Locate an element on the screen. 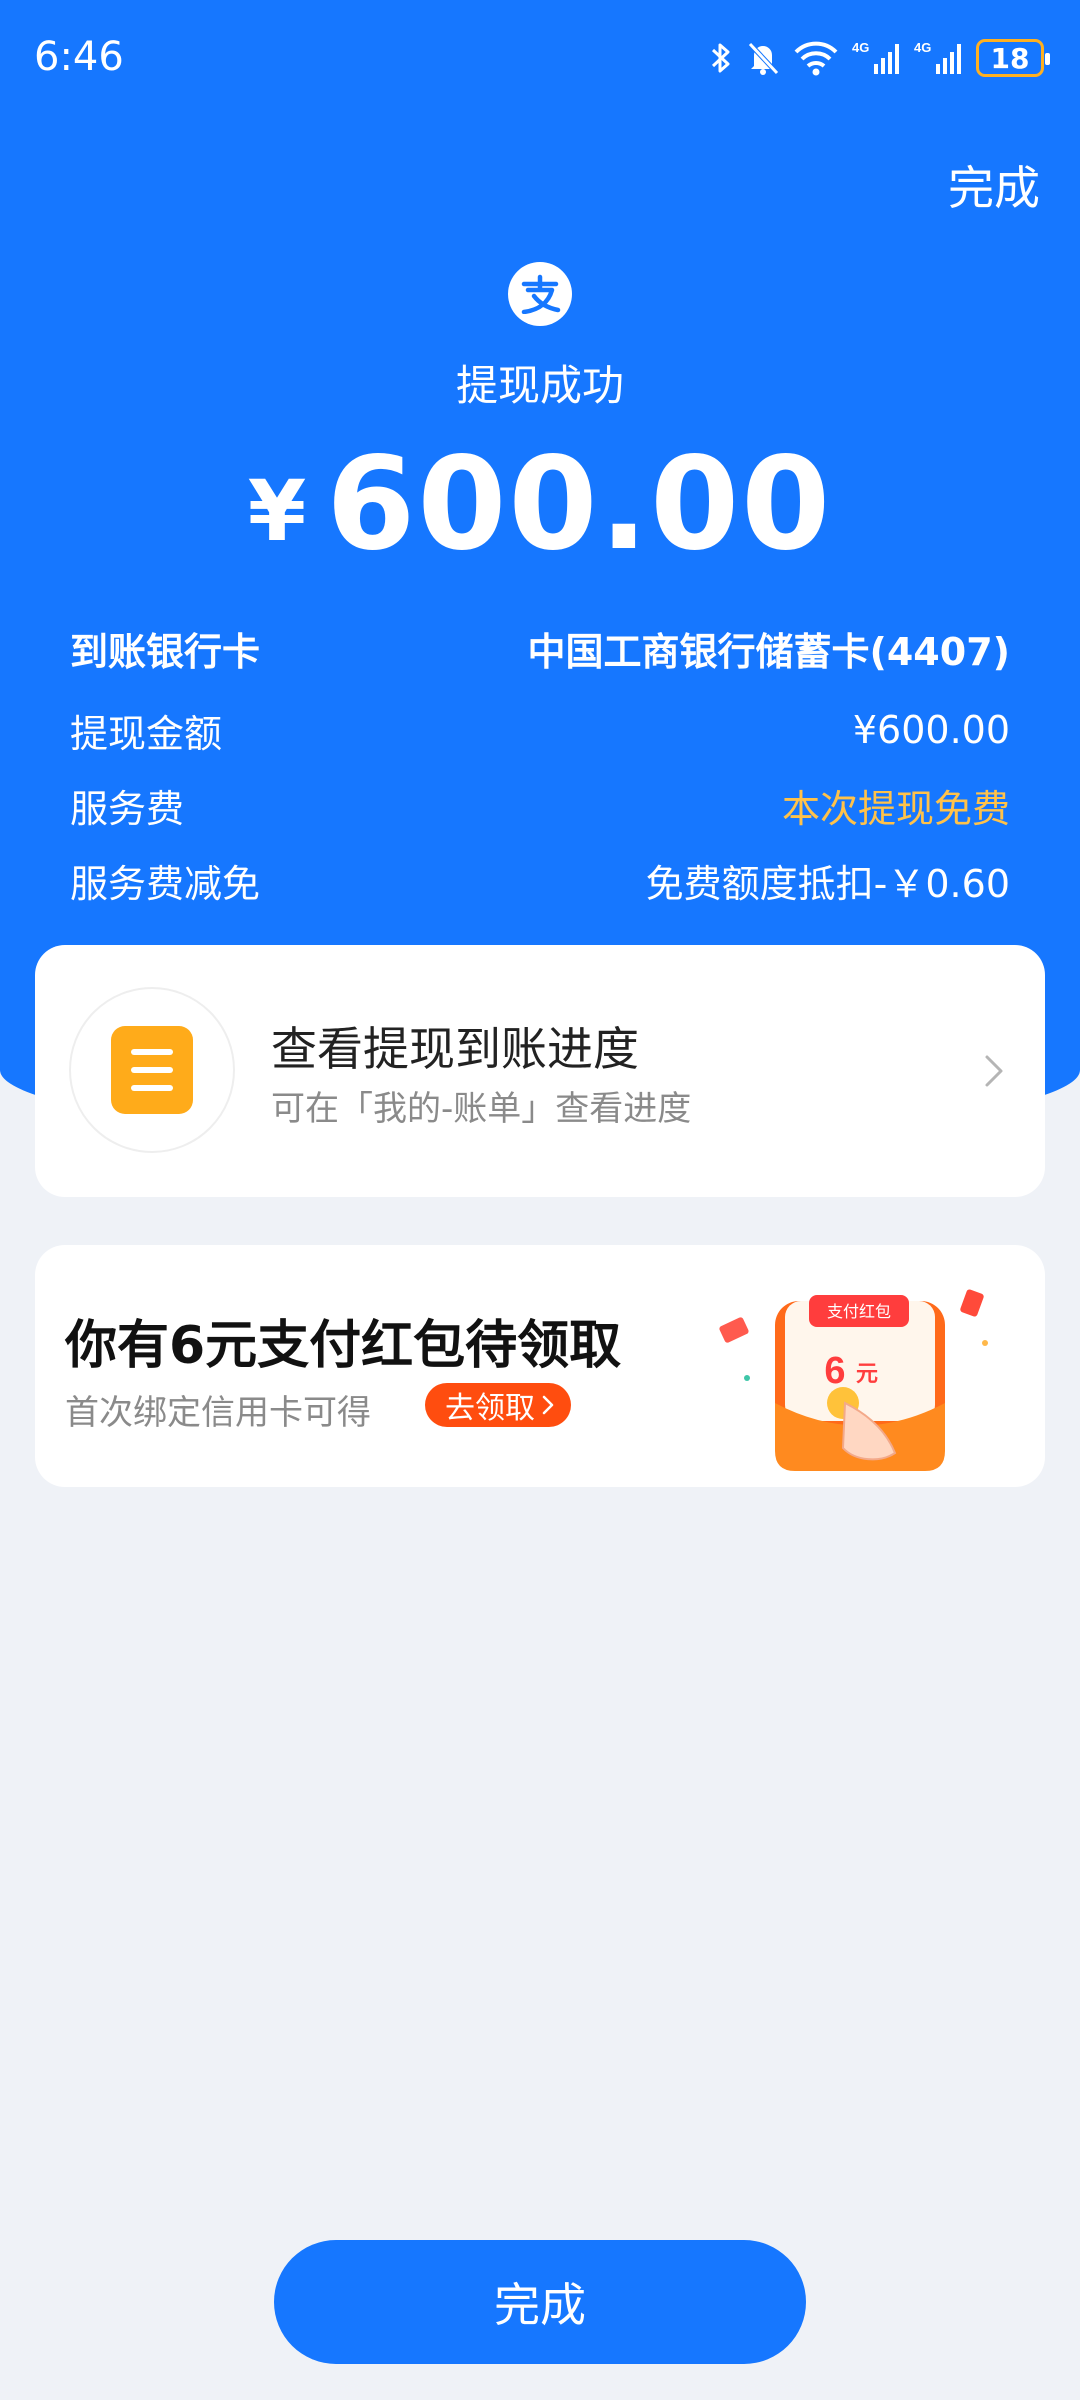  status-bar: 6:46 4G 4G 18 is located at coordinates (540, 58).